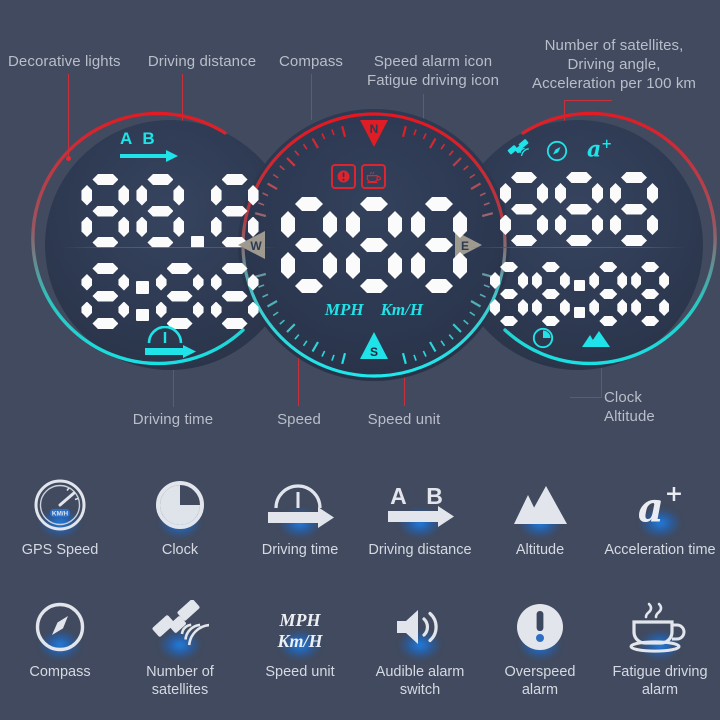 This screenshot has height=720, width=720. Describe the element at coordinates (180, 514) in the screenshot. I see `legend-item-clock: Clock` at that location.